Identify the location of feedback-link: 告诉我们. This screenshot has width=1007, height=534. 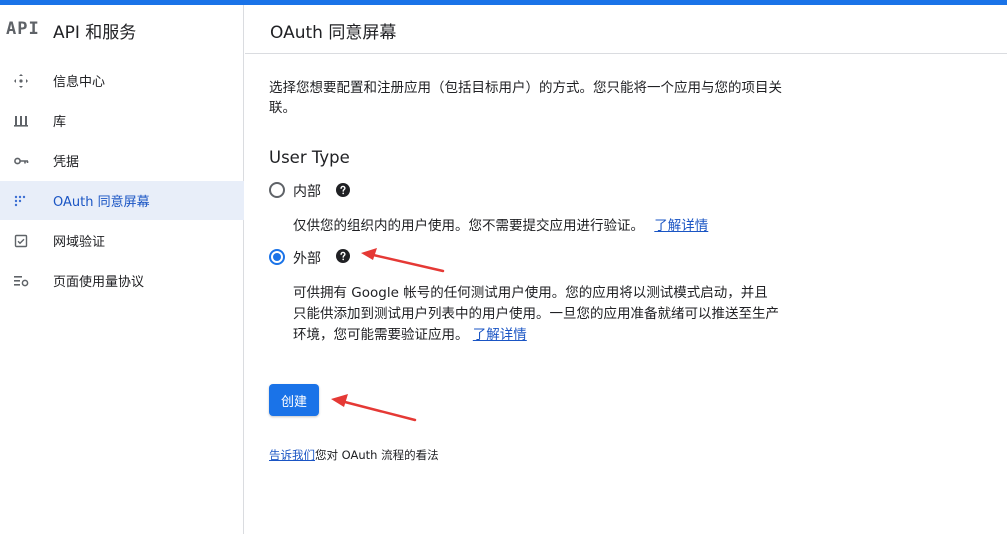
(292, 455).